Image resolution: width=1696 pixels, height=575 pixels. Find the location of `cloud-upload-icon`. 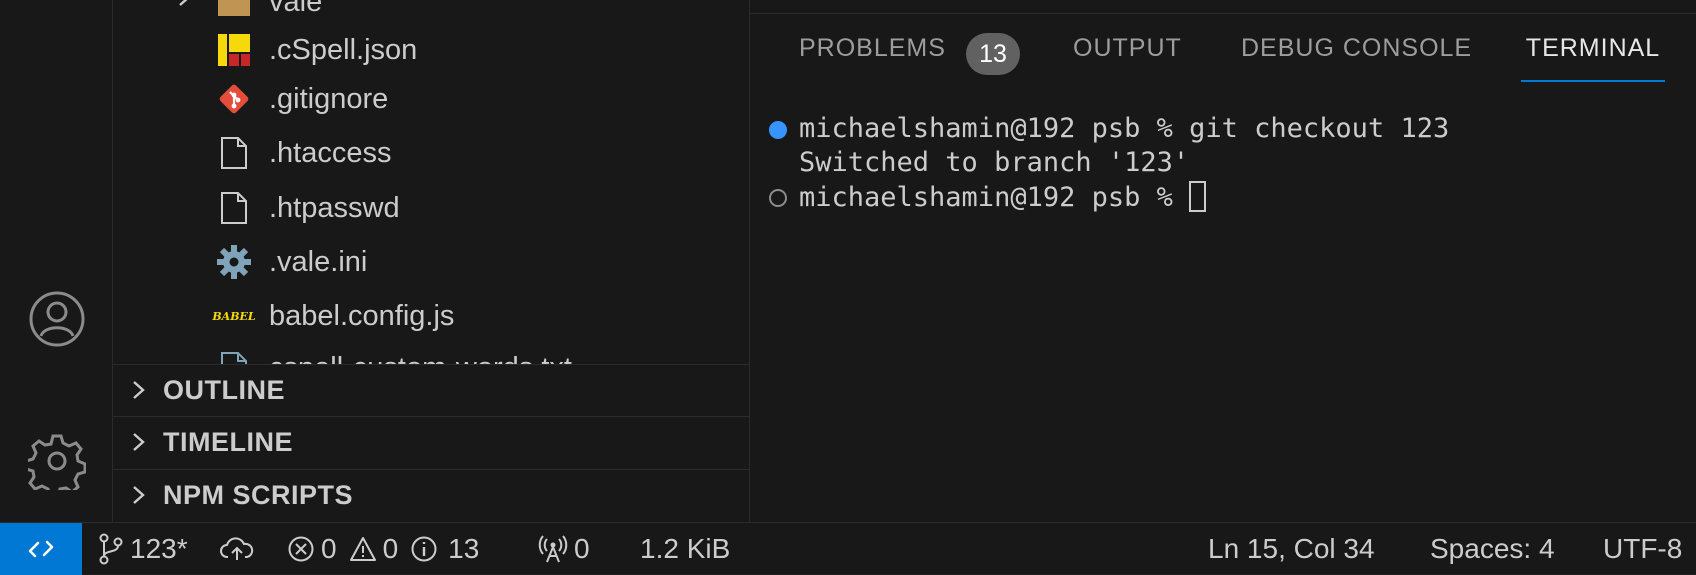

cloud-upload-icon is located at coordinates (237, 548).